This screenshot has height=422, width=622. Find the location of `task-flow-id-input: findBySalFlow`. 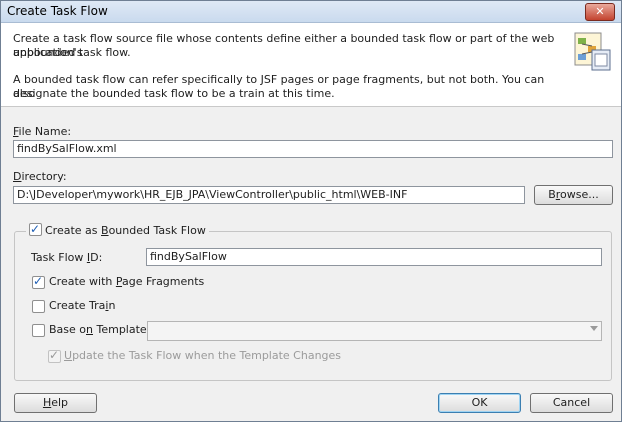

task-flow-id-input: findBySalFlow is located at coordinates (374, 257).